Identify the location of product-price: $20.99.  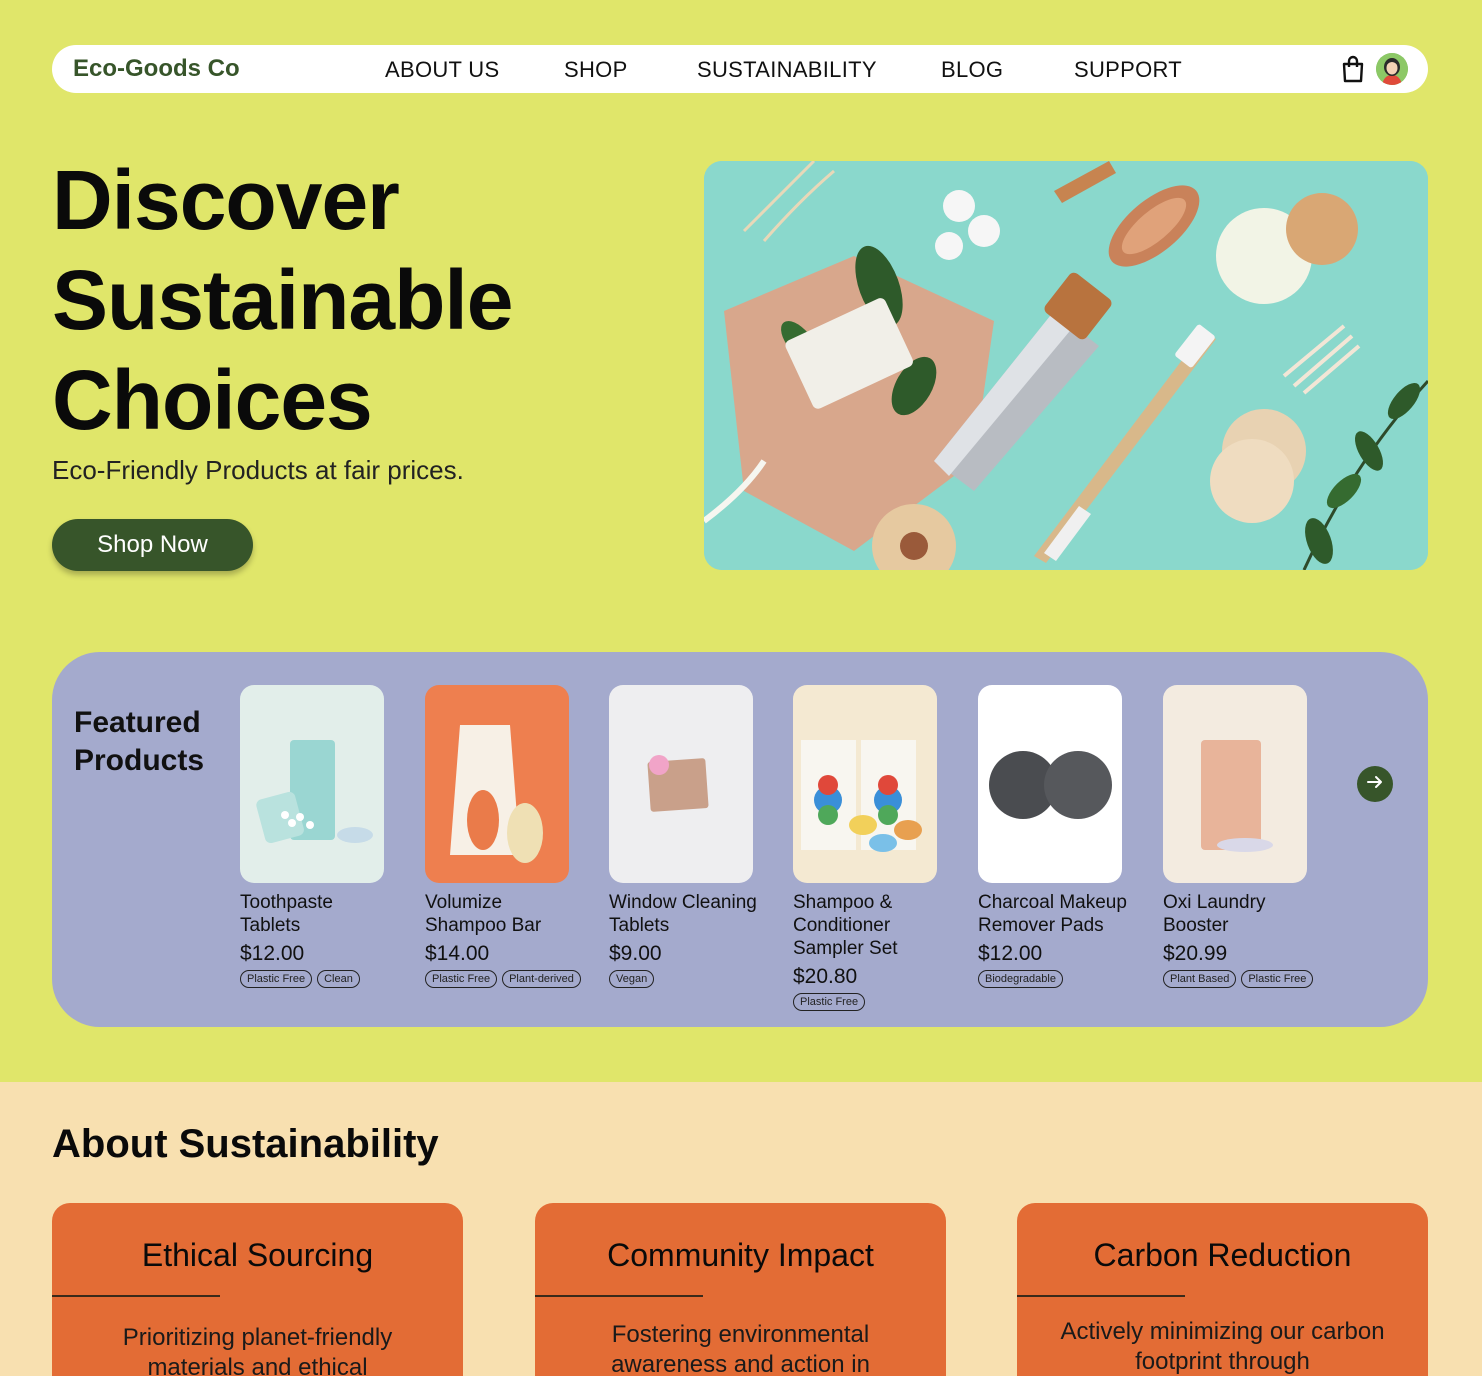
(1195, 953).